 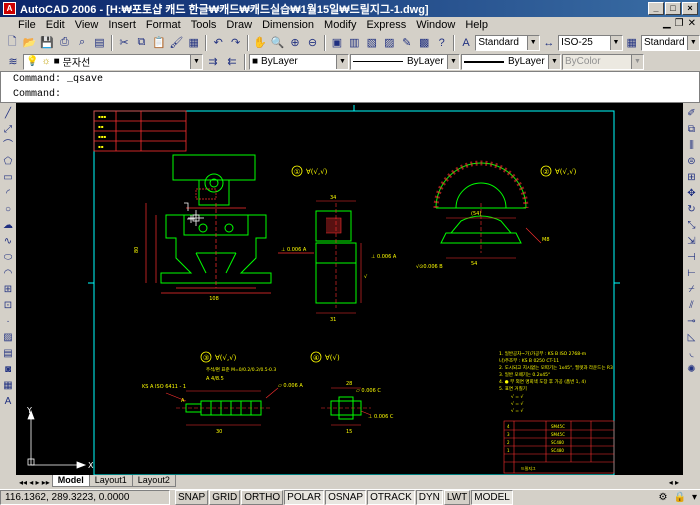 I want to click on cut-icon: ✂, so click(x=124, y=43).